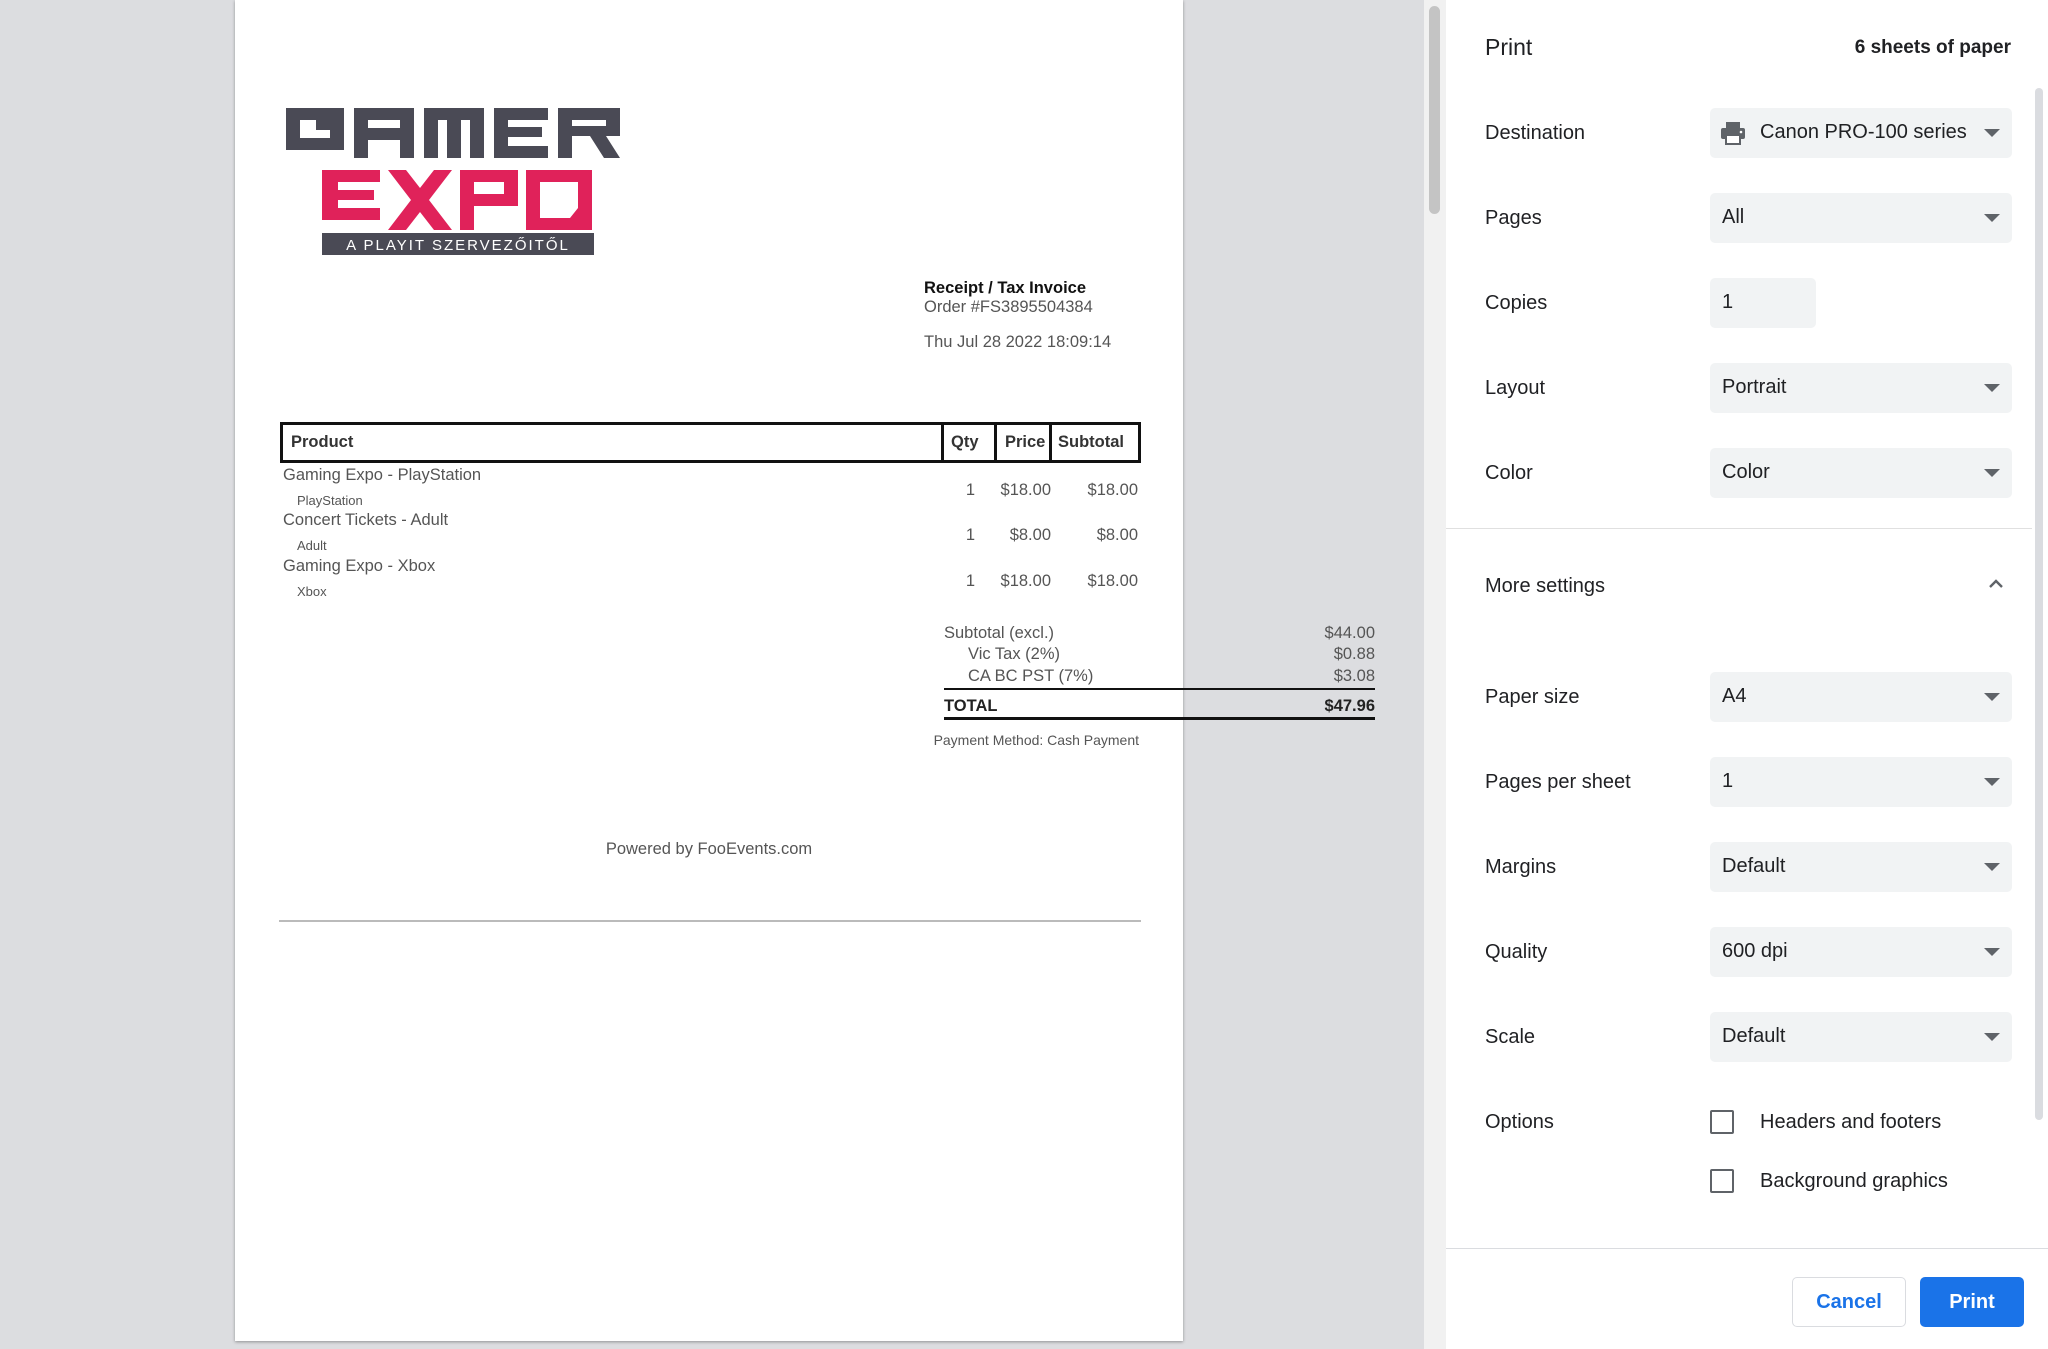 The width and height of the screenshot is (2048, 1349). Describe the element at coordinates (312, 591) in the screenshot. I see `product-variant: Xbox` at that location.